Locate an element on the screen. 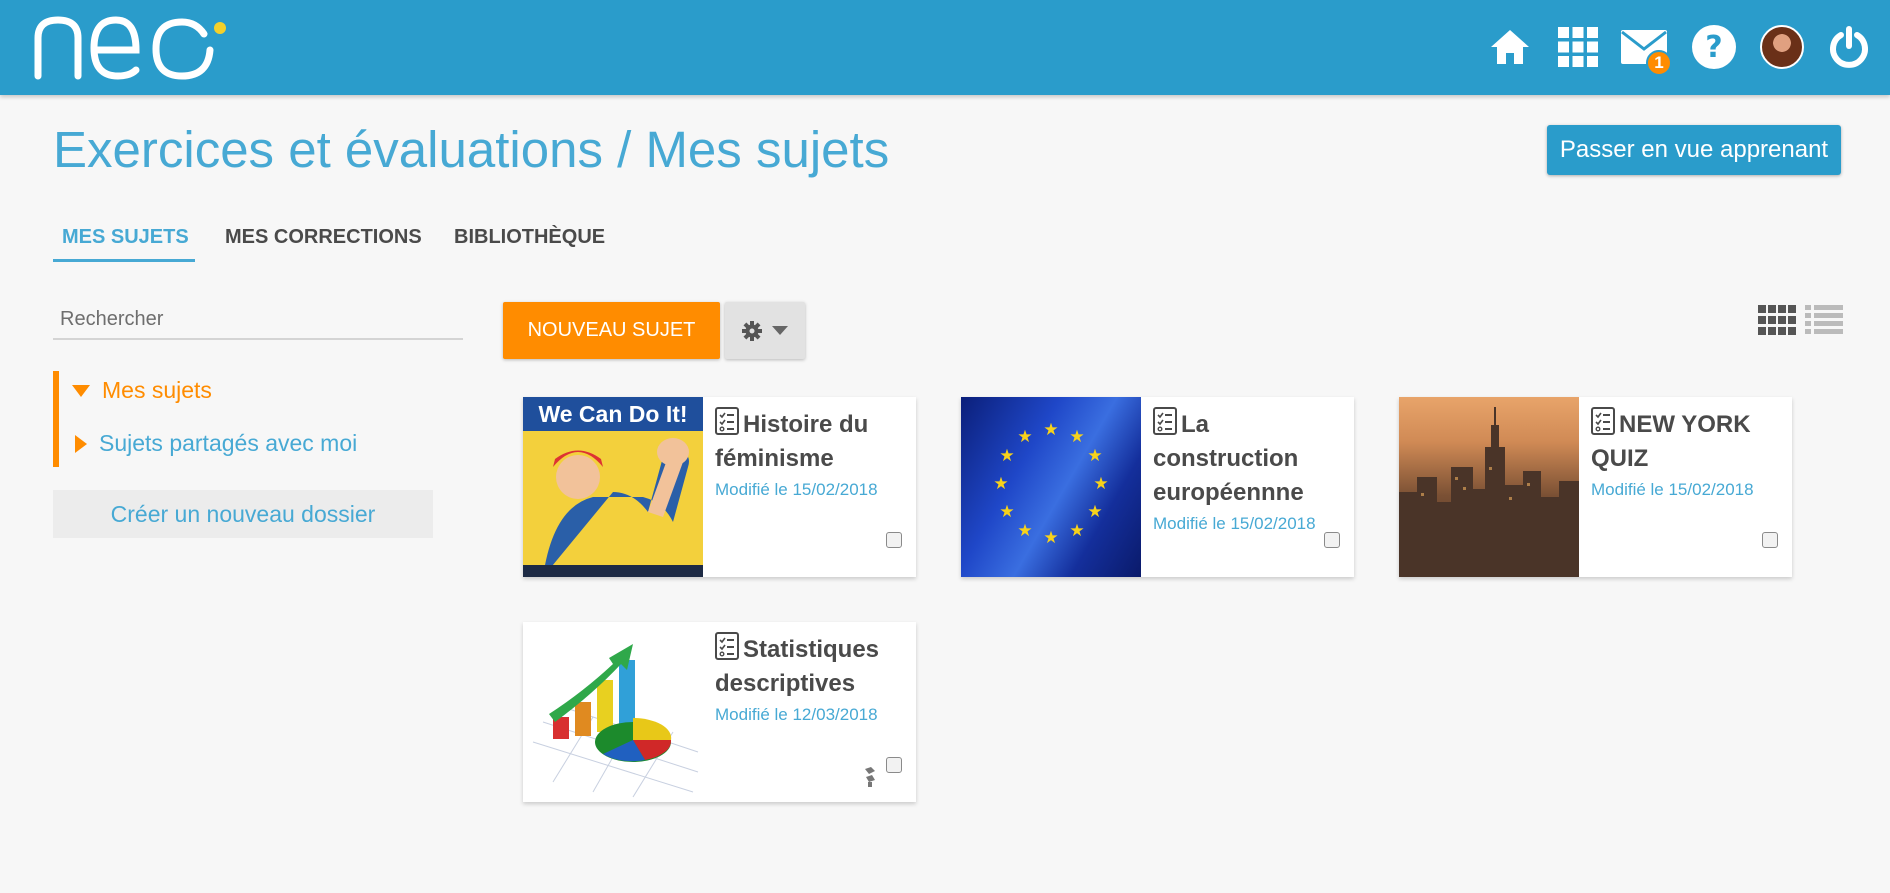 This screenshot has height=893, width=1890. top-navigation-bar: 1 ? is located at coordinates (945, 47).